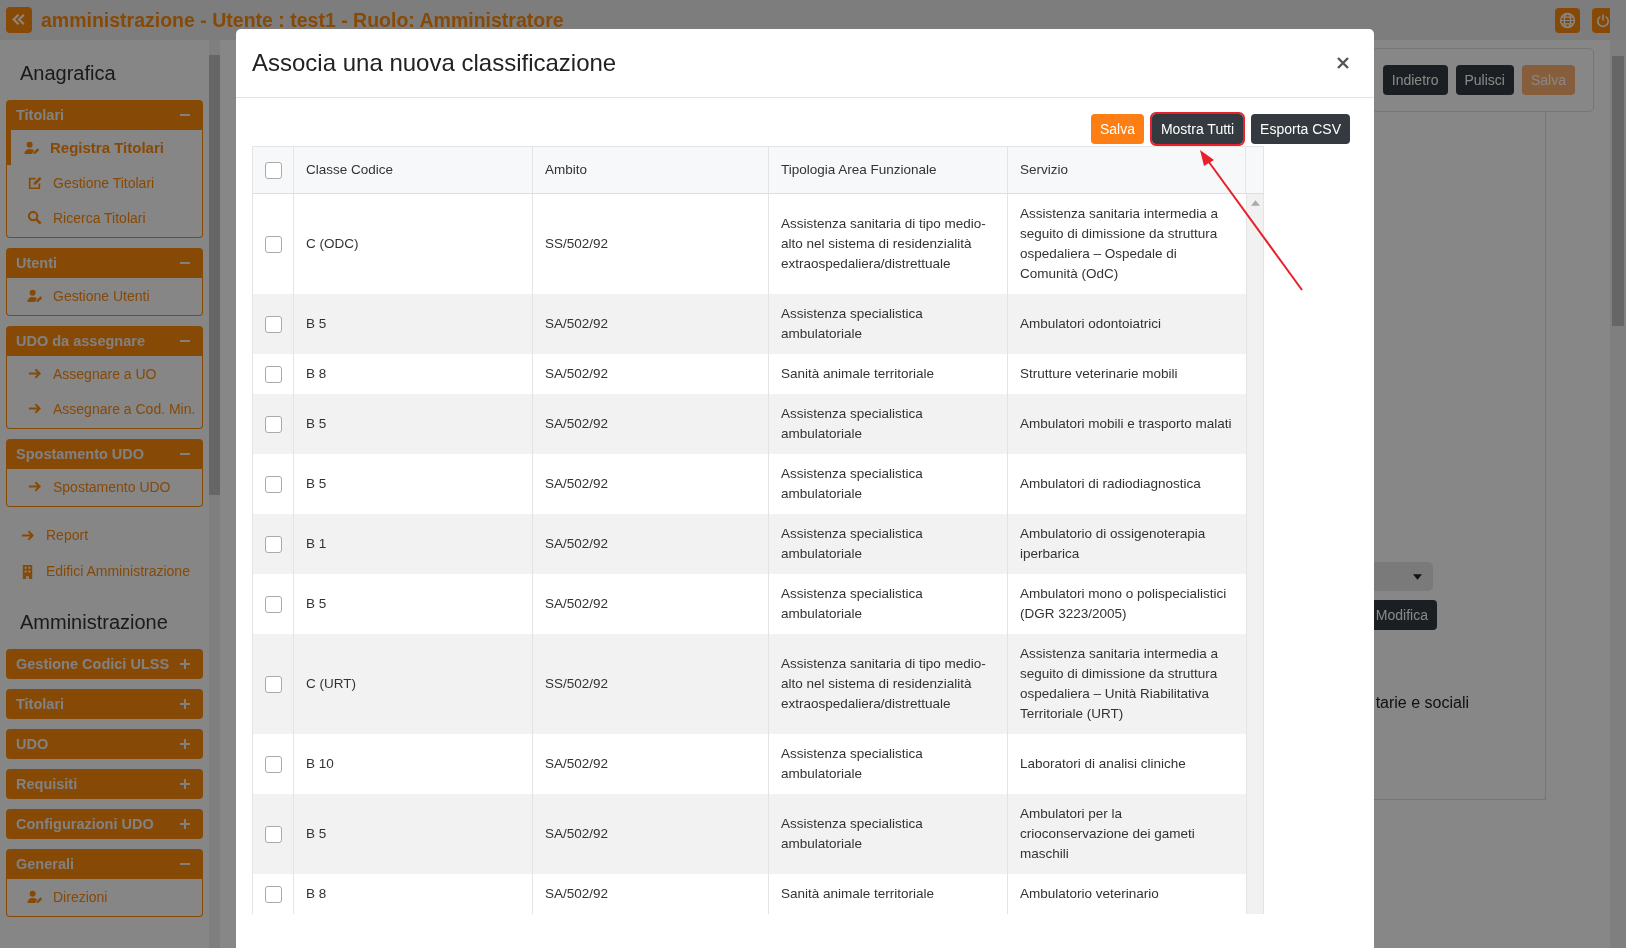 This screenshot has height=948, width=1626. I want to click on nav-link: Edifici Amministrazione, so click(104, 571).